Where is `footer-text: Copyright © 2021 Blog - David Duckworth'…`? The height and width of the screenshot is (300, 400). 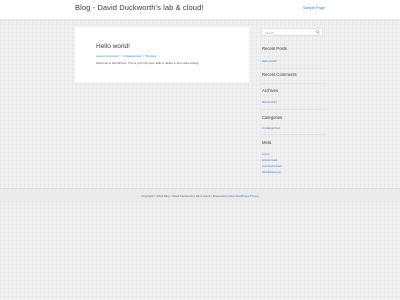
footer-text: Copyright © 2021 Blog - David Duckworth'… is located at coordinates (200, 196).